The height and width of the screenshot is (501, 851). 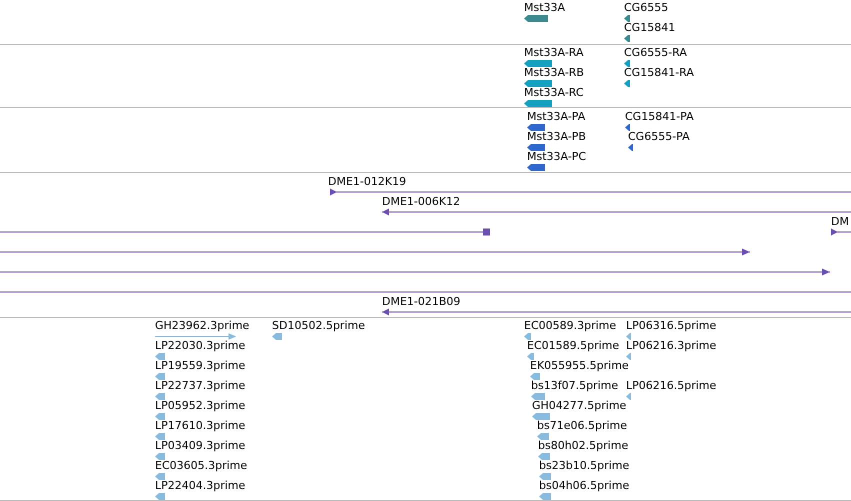 I want to click on feature-label: Mst33A-PB, so click(x=556, y=137).